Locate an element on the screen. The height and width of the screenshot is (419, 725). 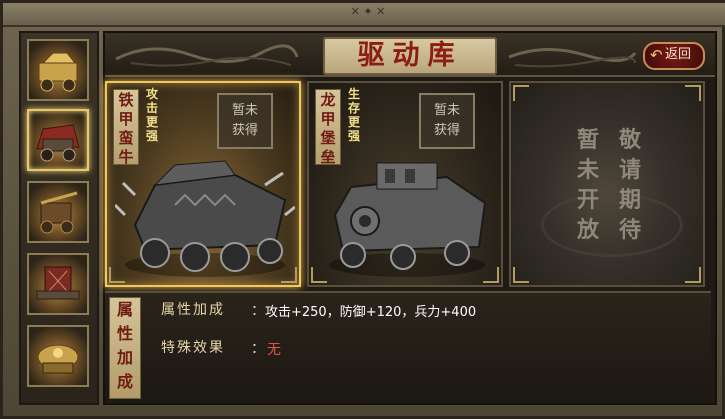
empty-slot-ring is located at coordinates (612, 225).